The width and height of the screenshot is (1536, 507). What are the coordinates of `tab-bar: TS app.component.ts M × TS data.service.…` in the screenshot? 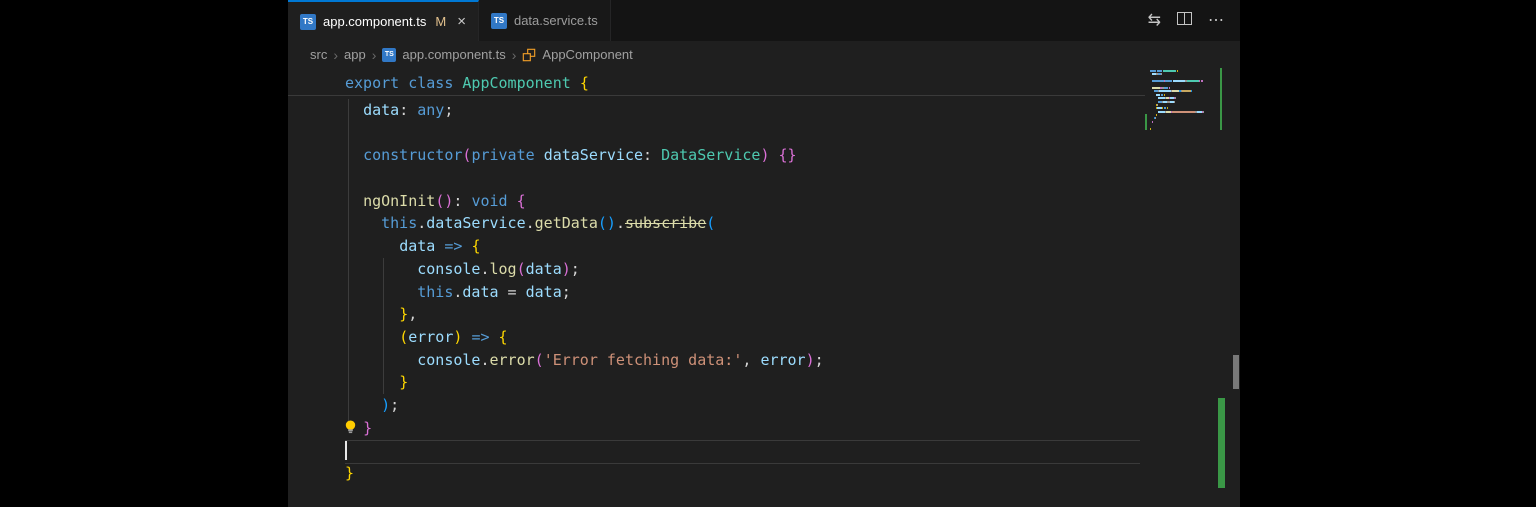 It's located at (764, 20).